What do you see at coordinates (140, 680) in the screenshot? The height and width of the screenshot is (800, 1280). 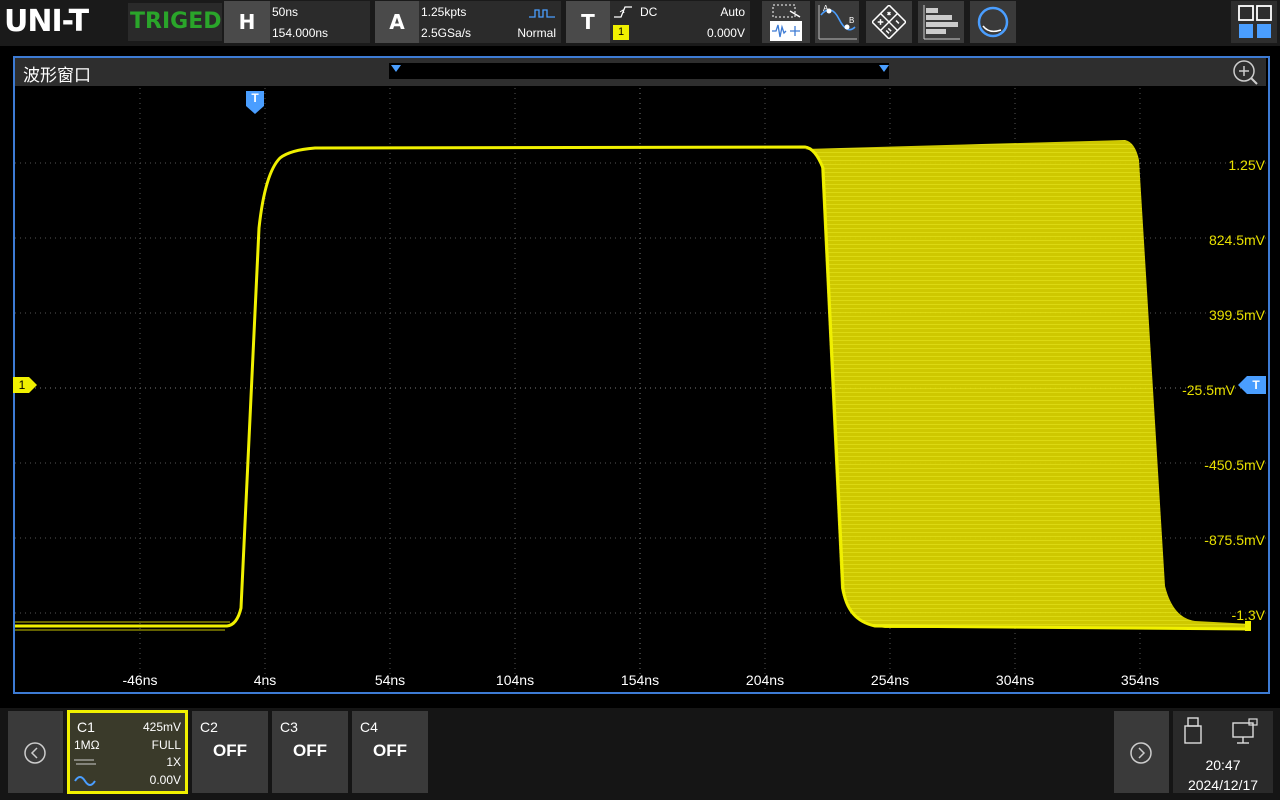 I see `x-label: -46ns` at bounding box center [140, 680].